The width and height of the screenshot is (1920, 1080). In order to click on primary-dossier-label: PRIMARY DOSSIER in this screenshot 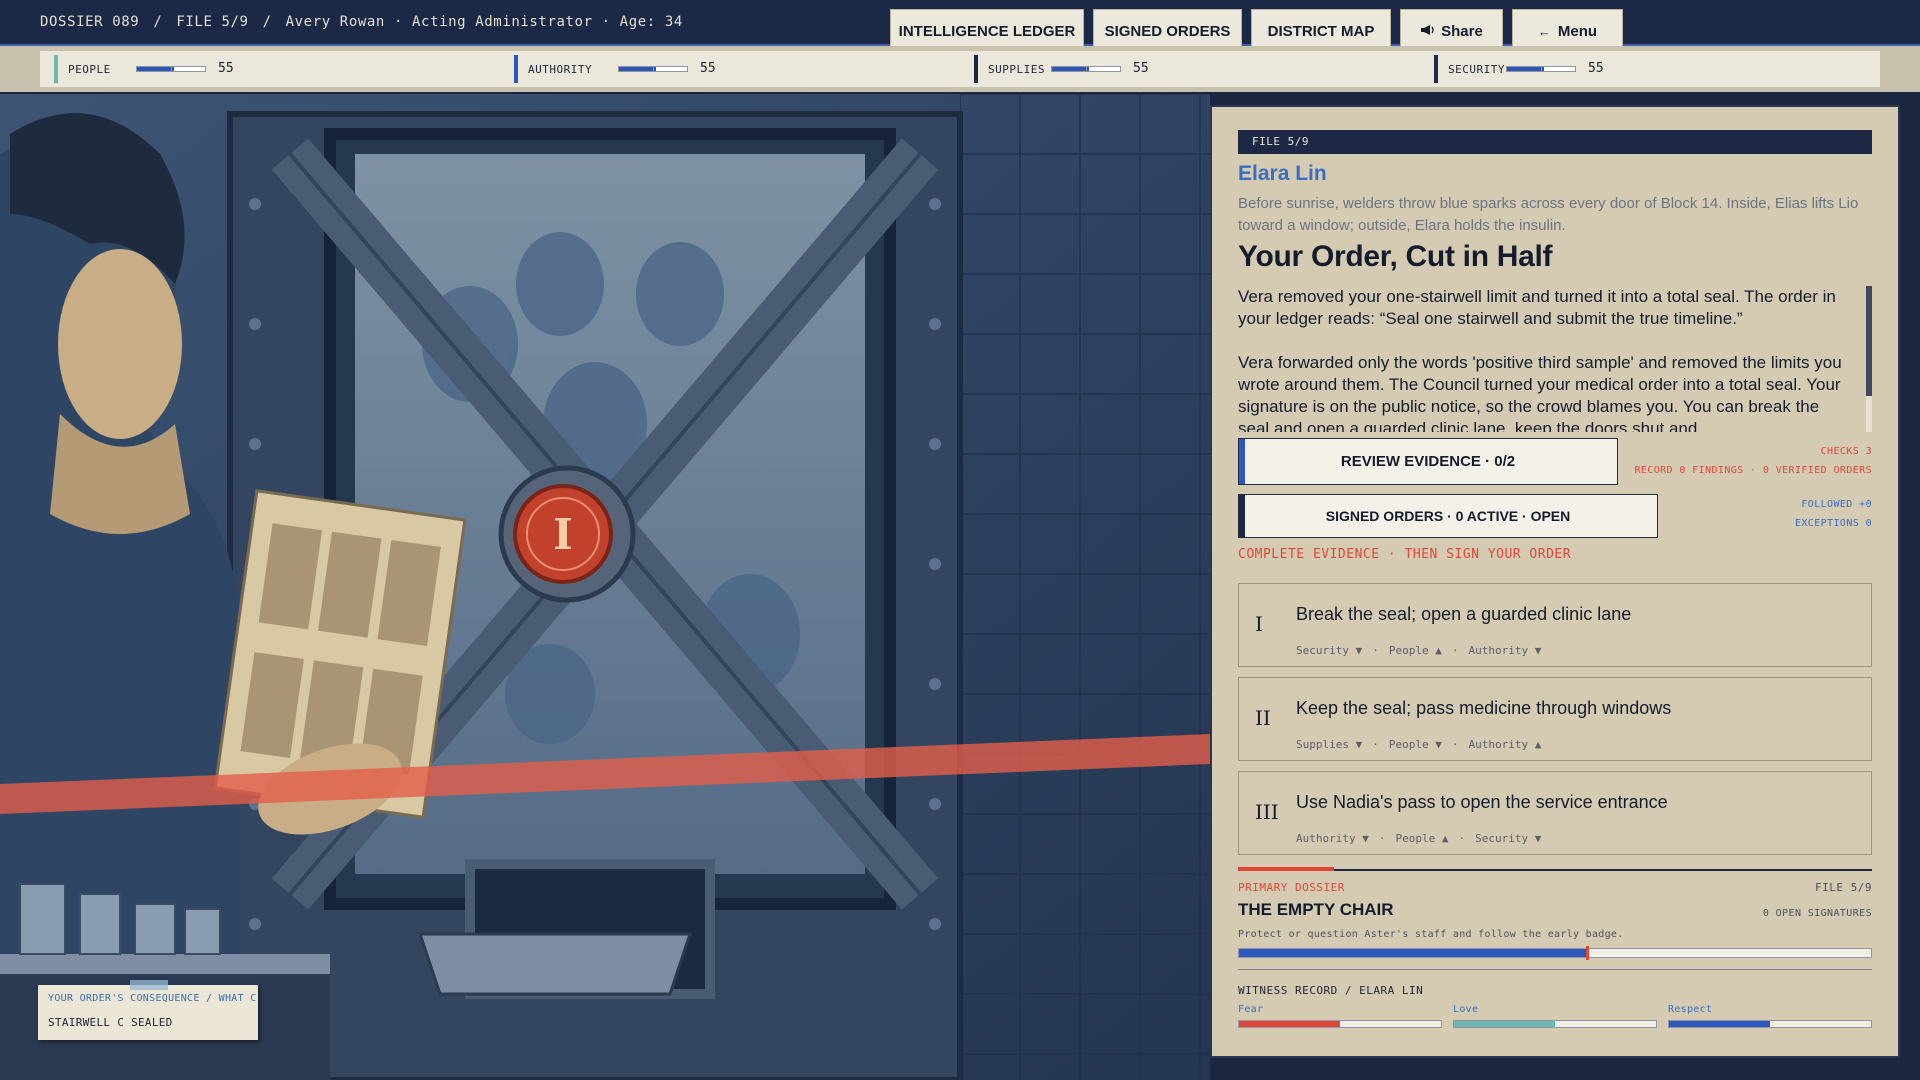, I will do `click(1291, 887)`.